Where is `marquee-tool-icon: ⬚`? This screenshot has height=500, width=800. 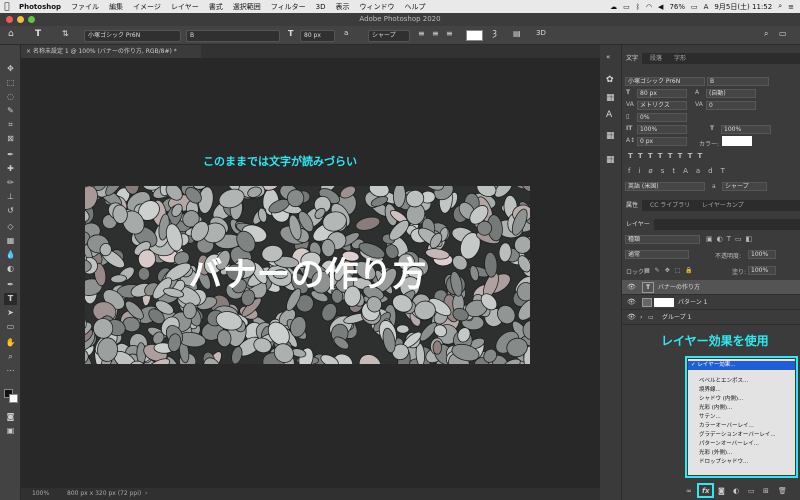 marquee-tool-icon: ⬚ is located at coordinates (10, 83).